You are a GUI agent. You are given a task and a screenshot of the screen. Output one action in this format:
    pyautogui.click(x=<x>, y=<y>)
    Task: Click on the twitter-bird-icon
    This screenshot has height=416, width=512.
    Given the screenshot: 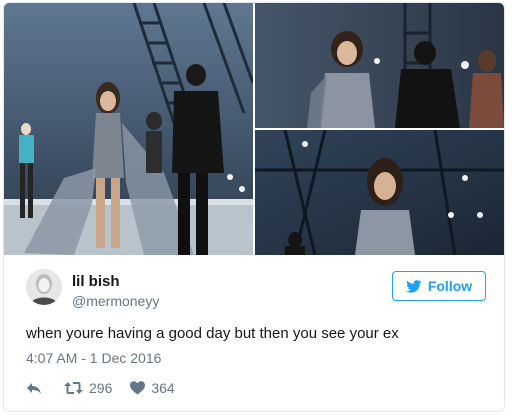 What is the action you would take?
    pyautogui.click(x=413, y=286)
    